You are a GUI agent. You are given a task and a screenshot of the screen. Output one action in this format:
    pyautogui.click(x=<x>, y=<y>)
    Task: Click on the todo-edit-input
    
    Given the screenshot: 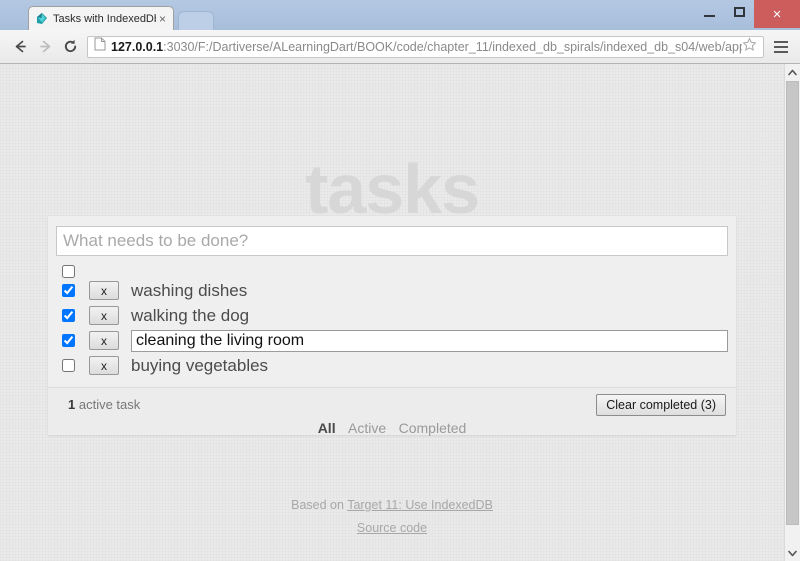 What is the action you would take?
    pyautogui.click(x=429, y=340)
    